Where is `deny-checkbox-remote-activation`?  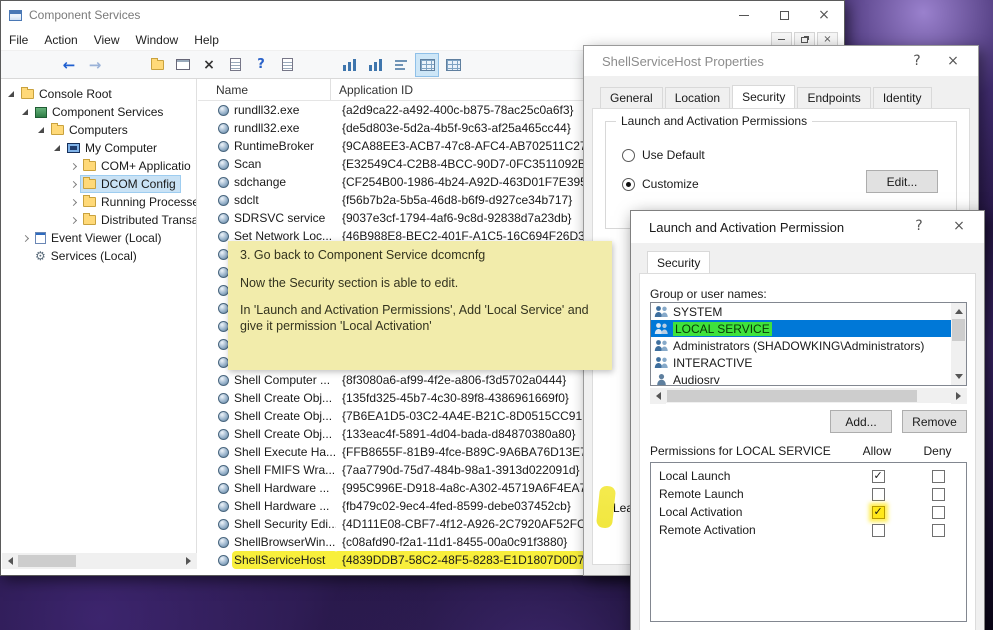
deny-checkbox-remote-activation is located at coordinates (938, 530).